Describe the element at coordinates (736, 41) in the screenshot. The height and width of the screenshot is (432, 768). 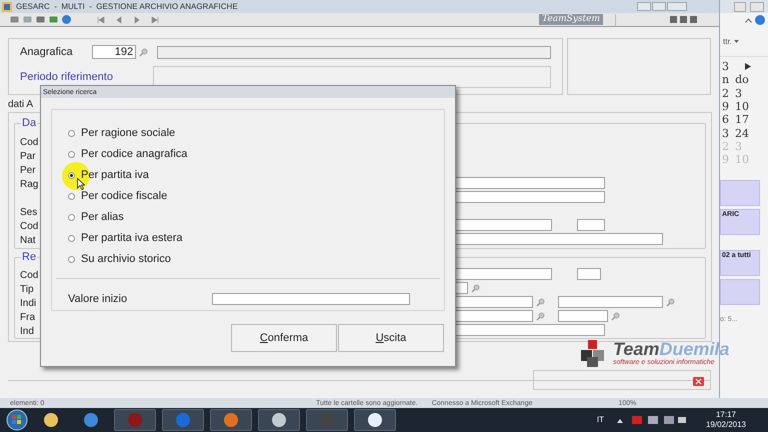
I see `caret-icon` at that location.